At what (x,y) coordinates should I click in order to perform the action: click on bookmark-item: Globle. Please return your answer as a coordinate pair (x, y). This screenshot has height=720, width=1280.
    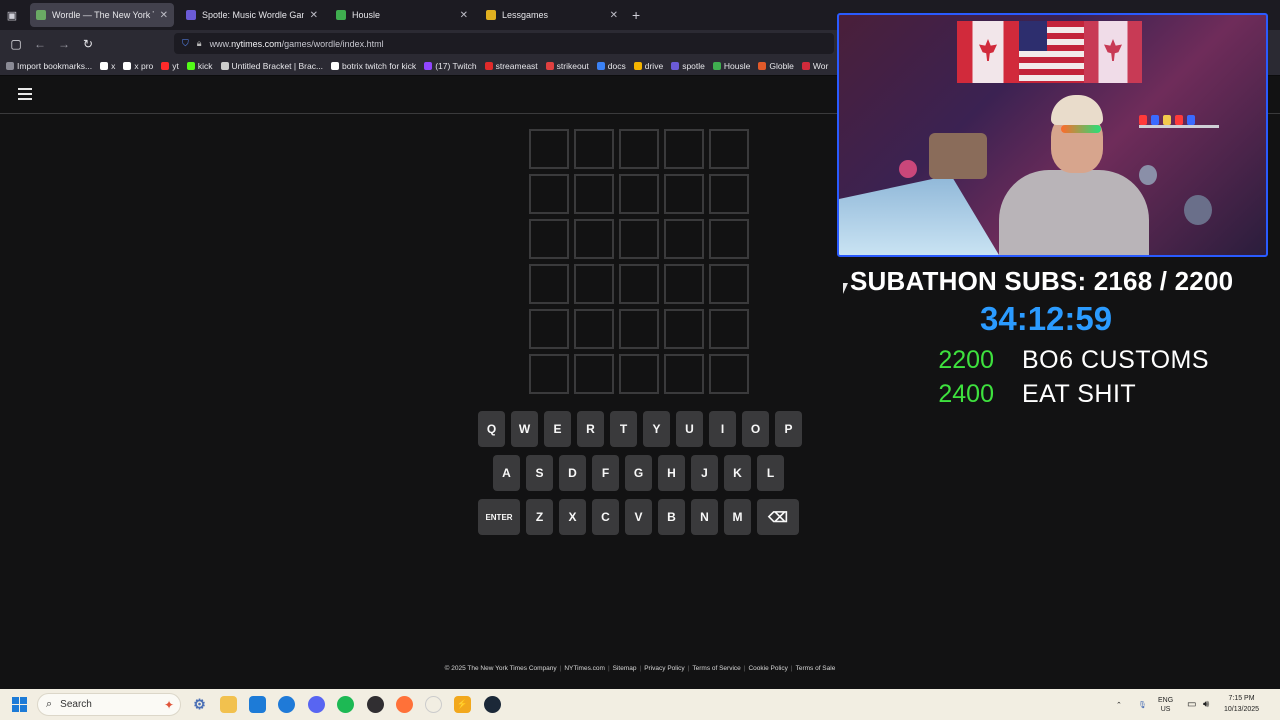
    Looking at the image, I should click on (776, 66).